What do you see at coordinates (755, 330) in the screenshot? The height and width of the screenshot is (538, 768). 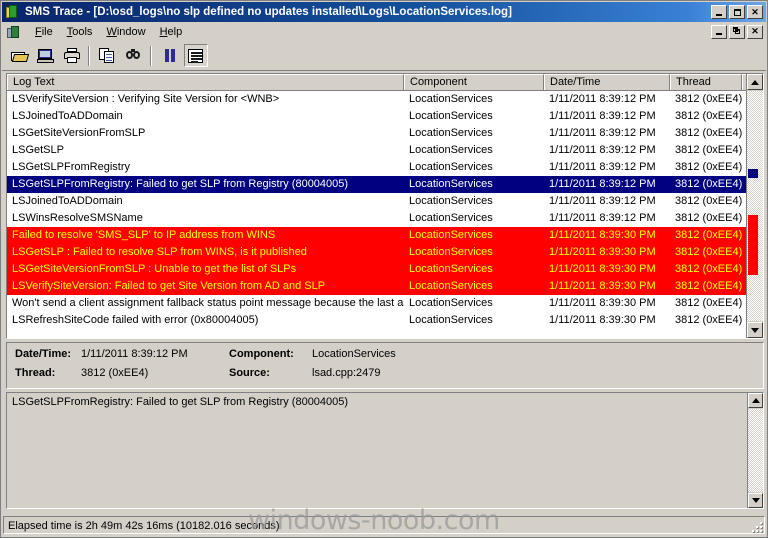 I see `scroll-down-button` at bounding box center [755, 330].